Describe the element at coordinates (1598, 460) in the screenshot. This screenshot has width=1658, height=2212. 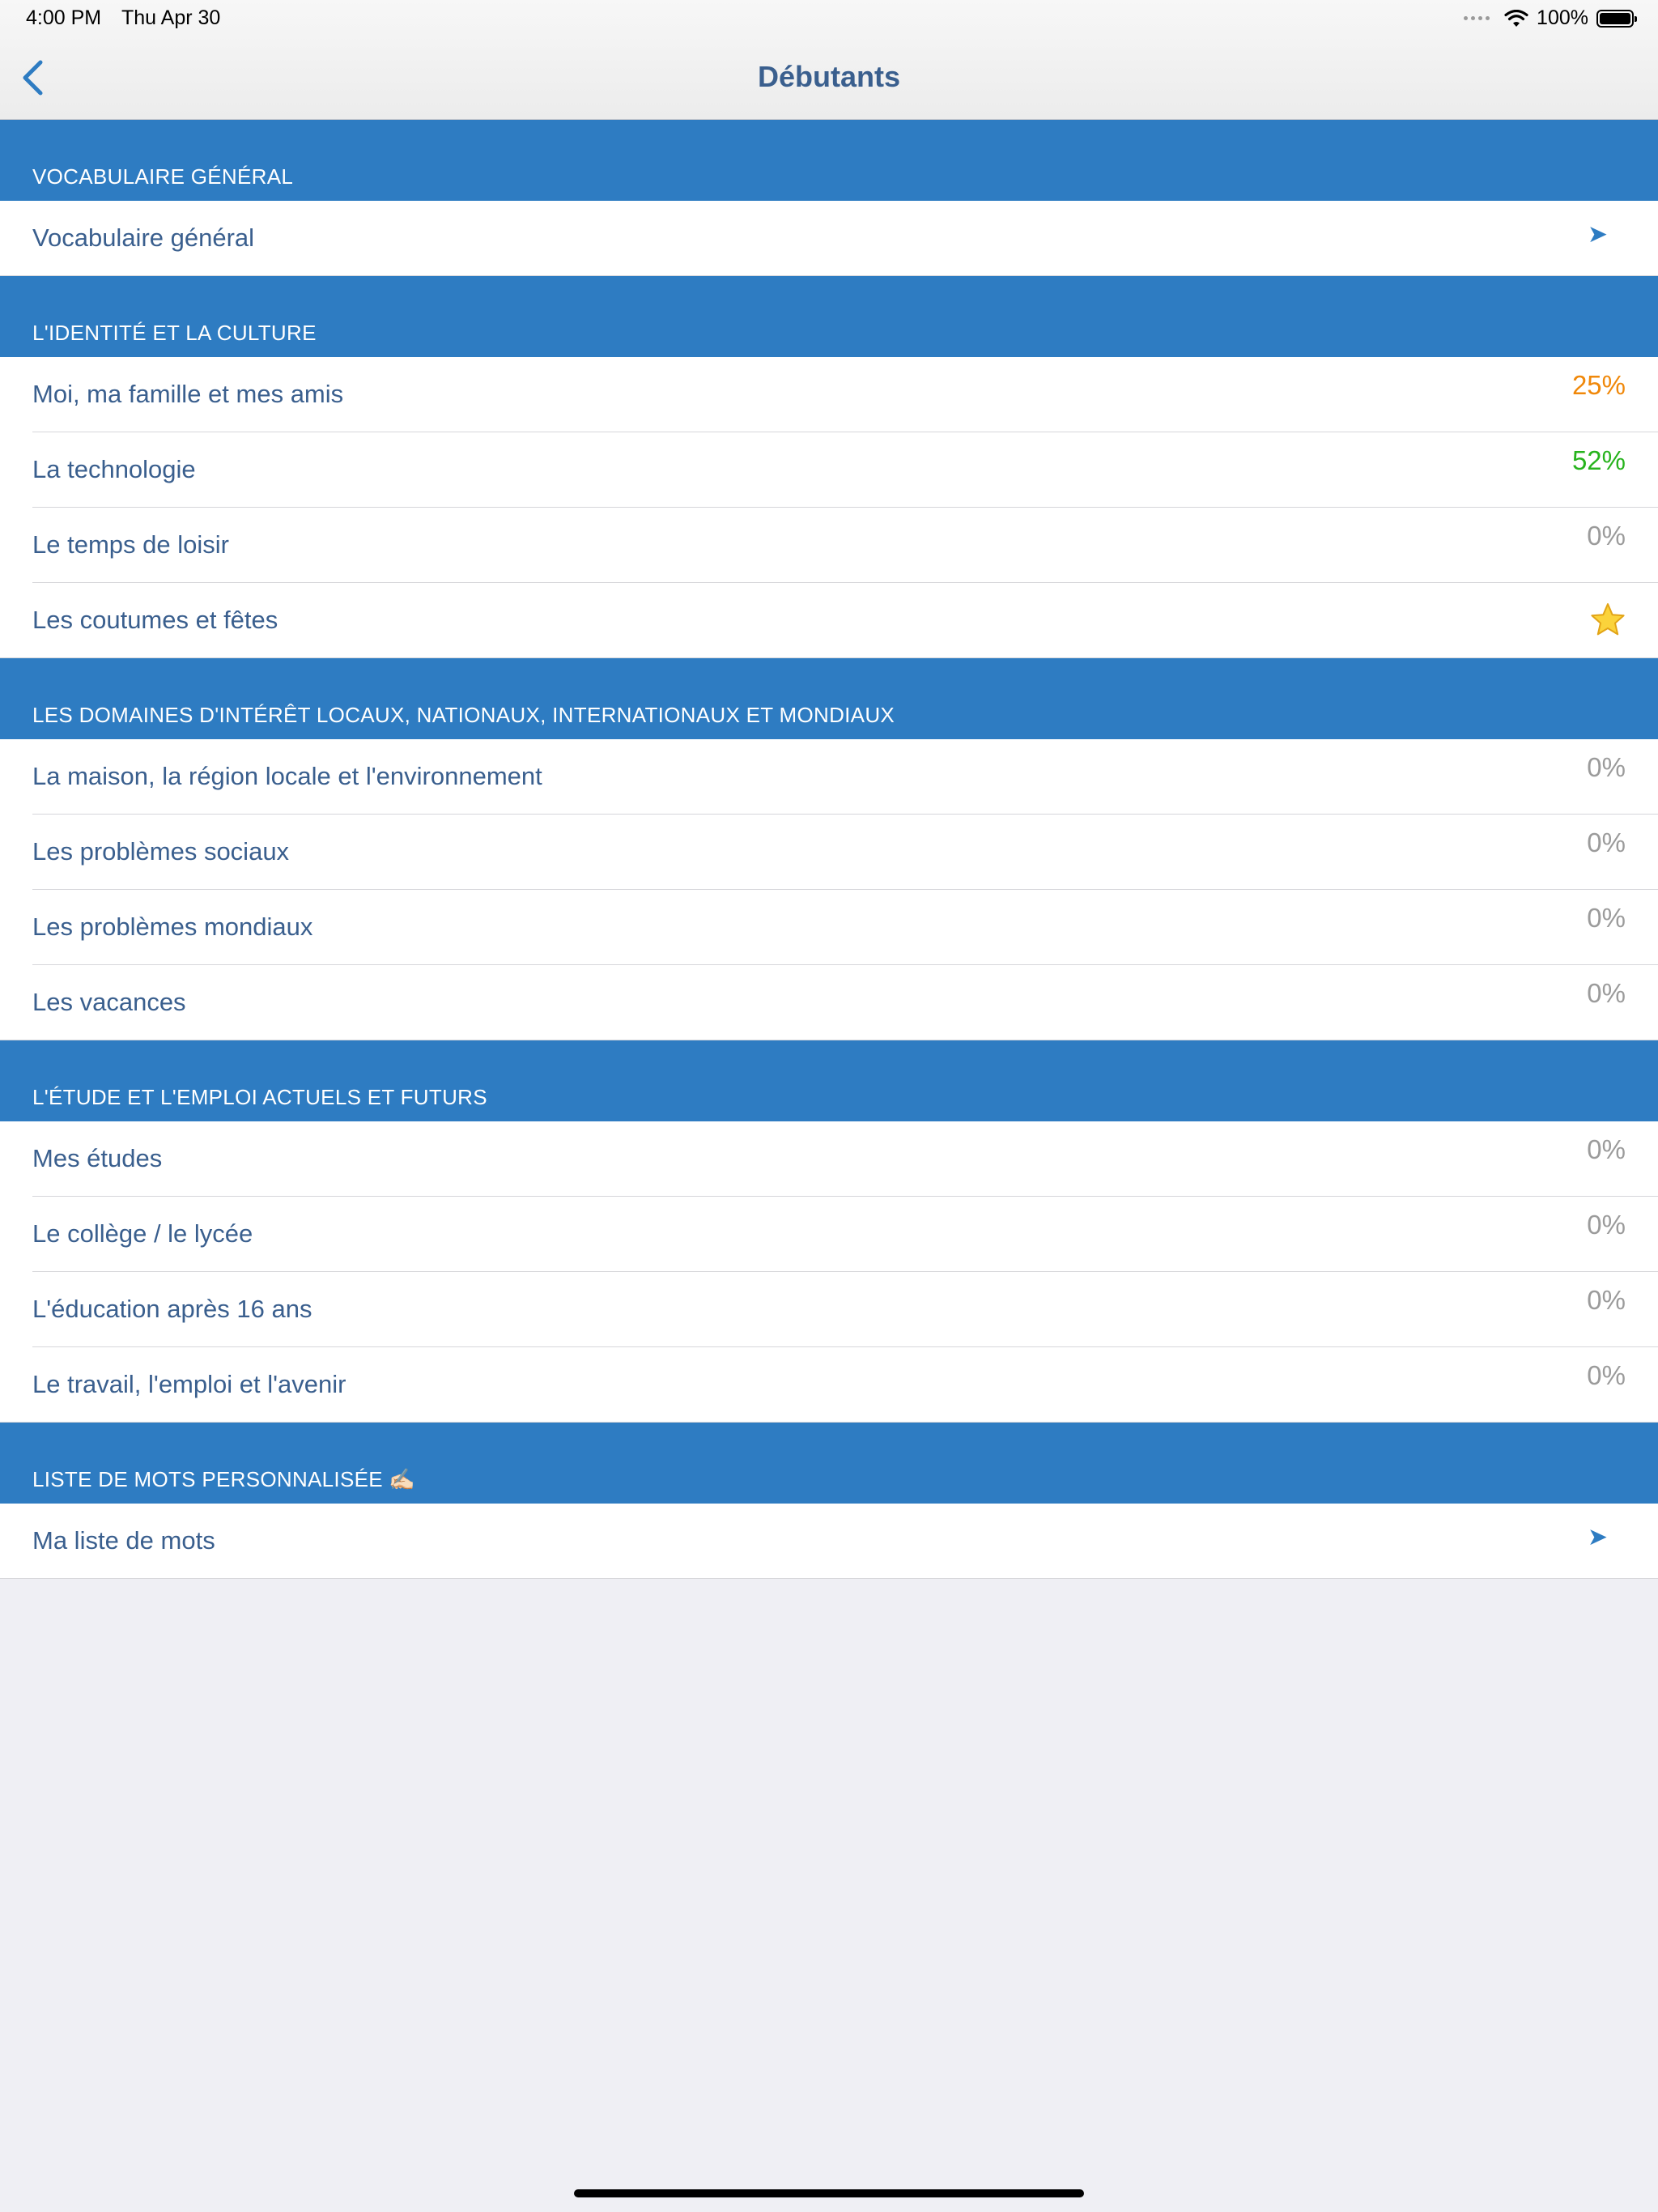
I see `progress-percent: 52%` at that location.